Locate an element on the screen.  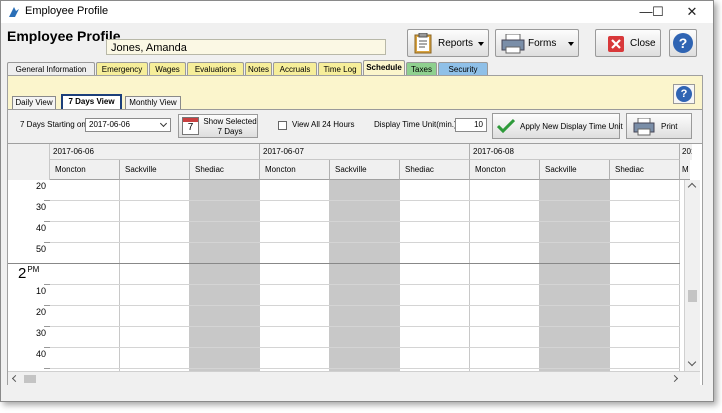
reports-label: Reports is located at coordinates (456, 43).